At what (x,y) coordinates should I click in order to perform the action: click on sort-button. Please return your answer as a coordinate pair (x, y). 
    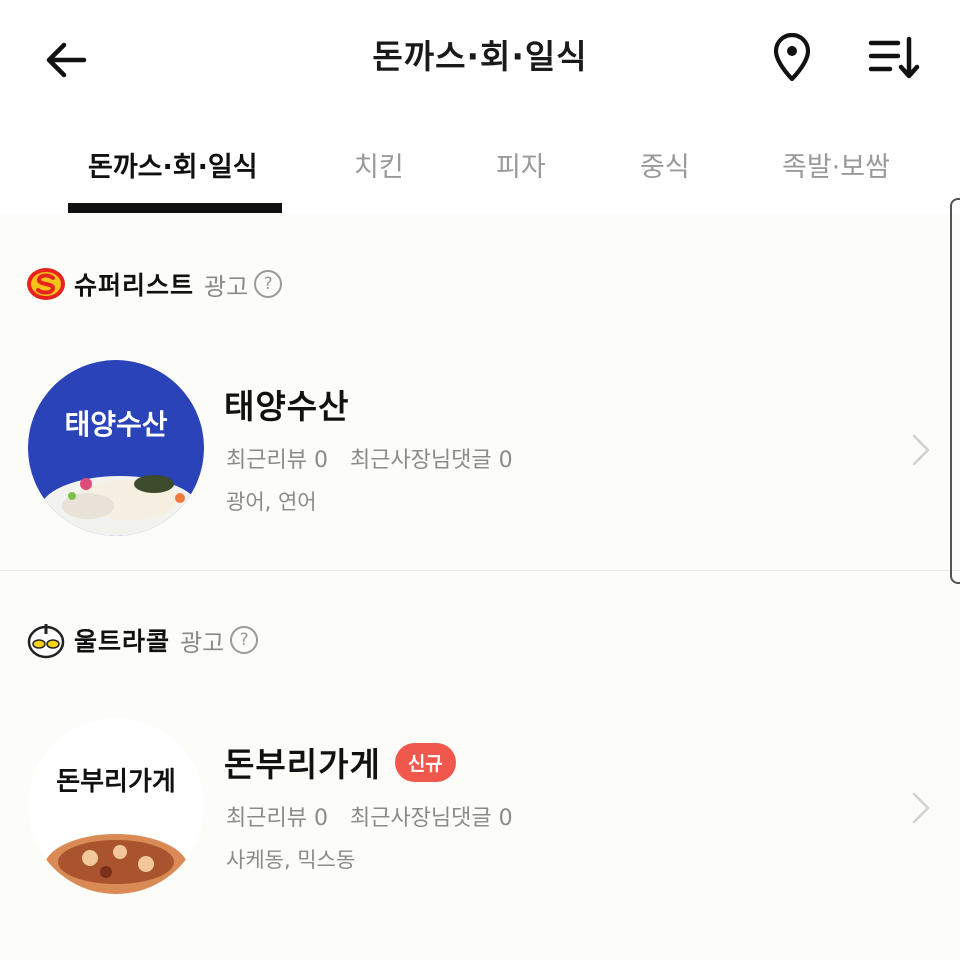
    Looking at the image, I should click on (894, 58).